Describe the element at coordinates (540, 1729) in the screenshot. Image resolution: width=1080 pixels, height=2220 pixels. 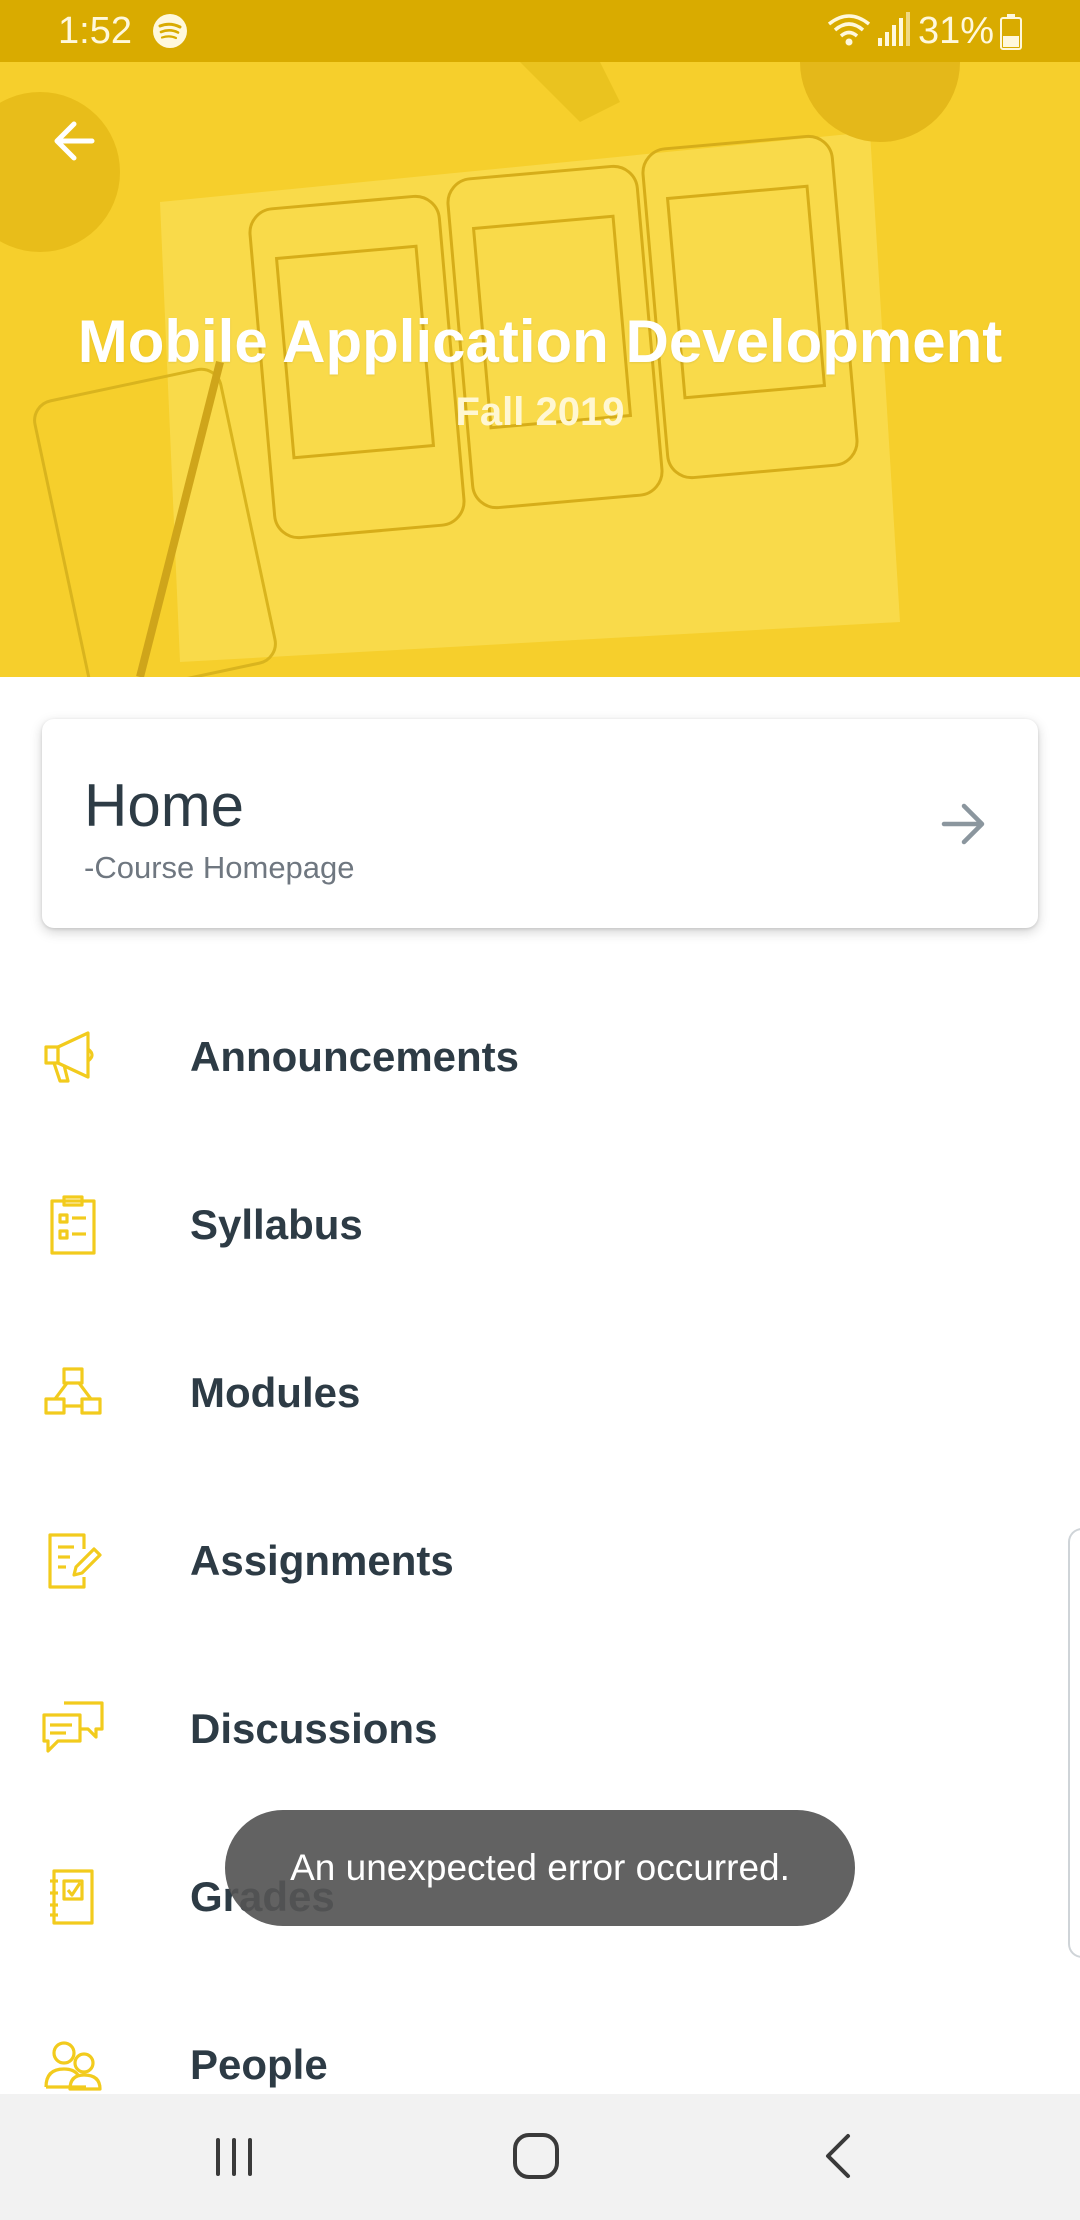
I see `menu-item-discussions: Discussions` at that location.